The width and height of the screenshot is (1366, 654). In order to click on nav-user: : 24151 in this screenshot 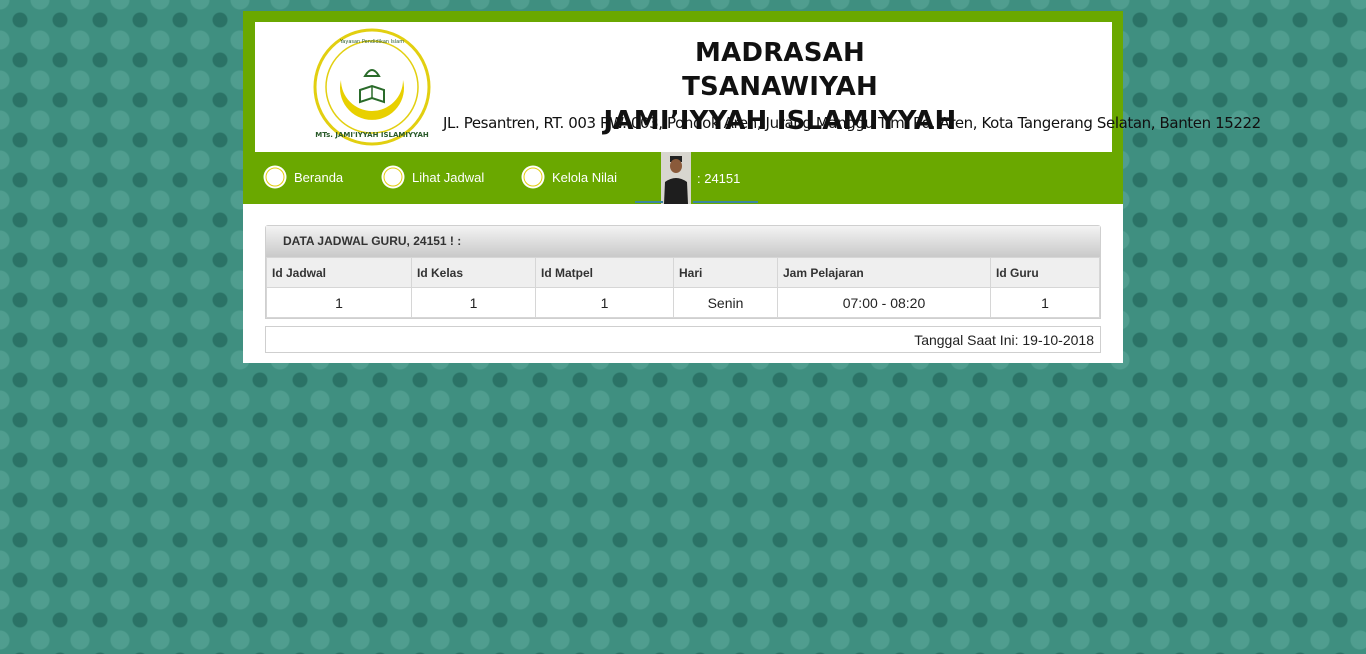, I will do `click(700, 178)`.